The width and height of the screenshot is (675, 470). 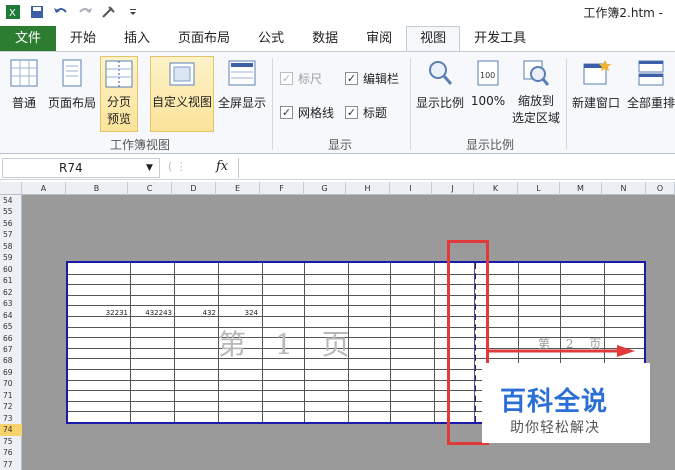 What do you see at coordinates (118, 119) in the screenshot?
I see `page-break-preview-label-2: 预览` at bounding box center [118, 119].